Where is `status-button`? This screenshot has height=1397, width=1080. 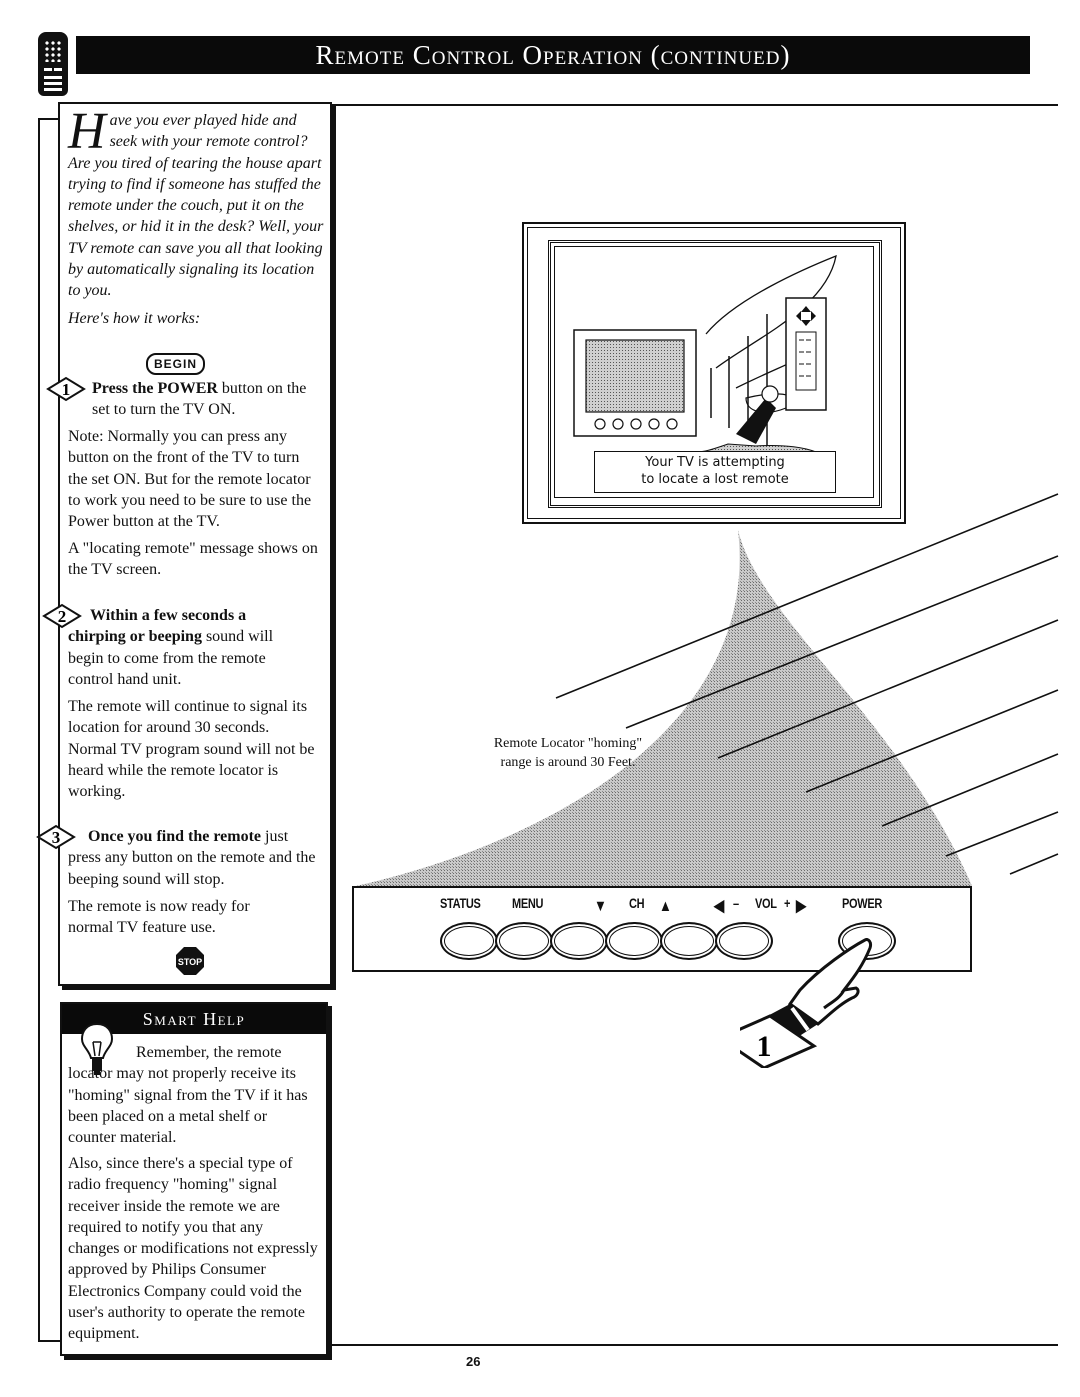 status-button is located at coordinates (469, 941).